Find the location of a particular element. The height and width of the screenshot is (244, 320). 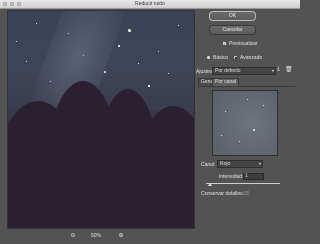

tab-divider is located at coordinates (246, 86).